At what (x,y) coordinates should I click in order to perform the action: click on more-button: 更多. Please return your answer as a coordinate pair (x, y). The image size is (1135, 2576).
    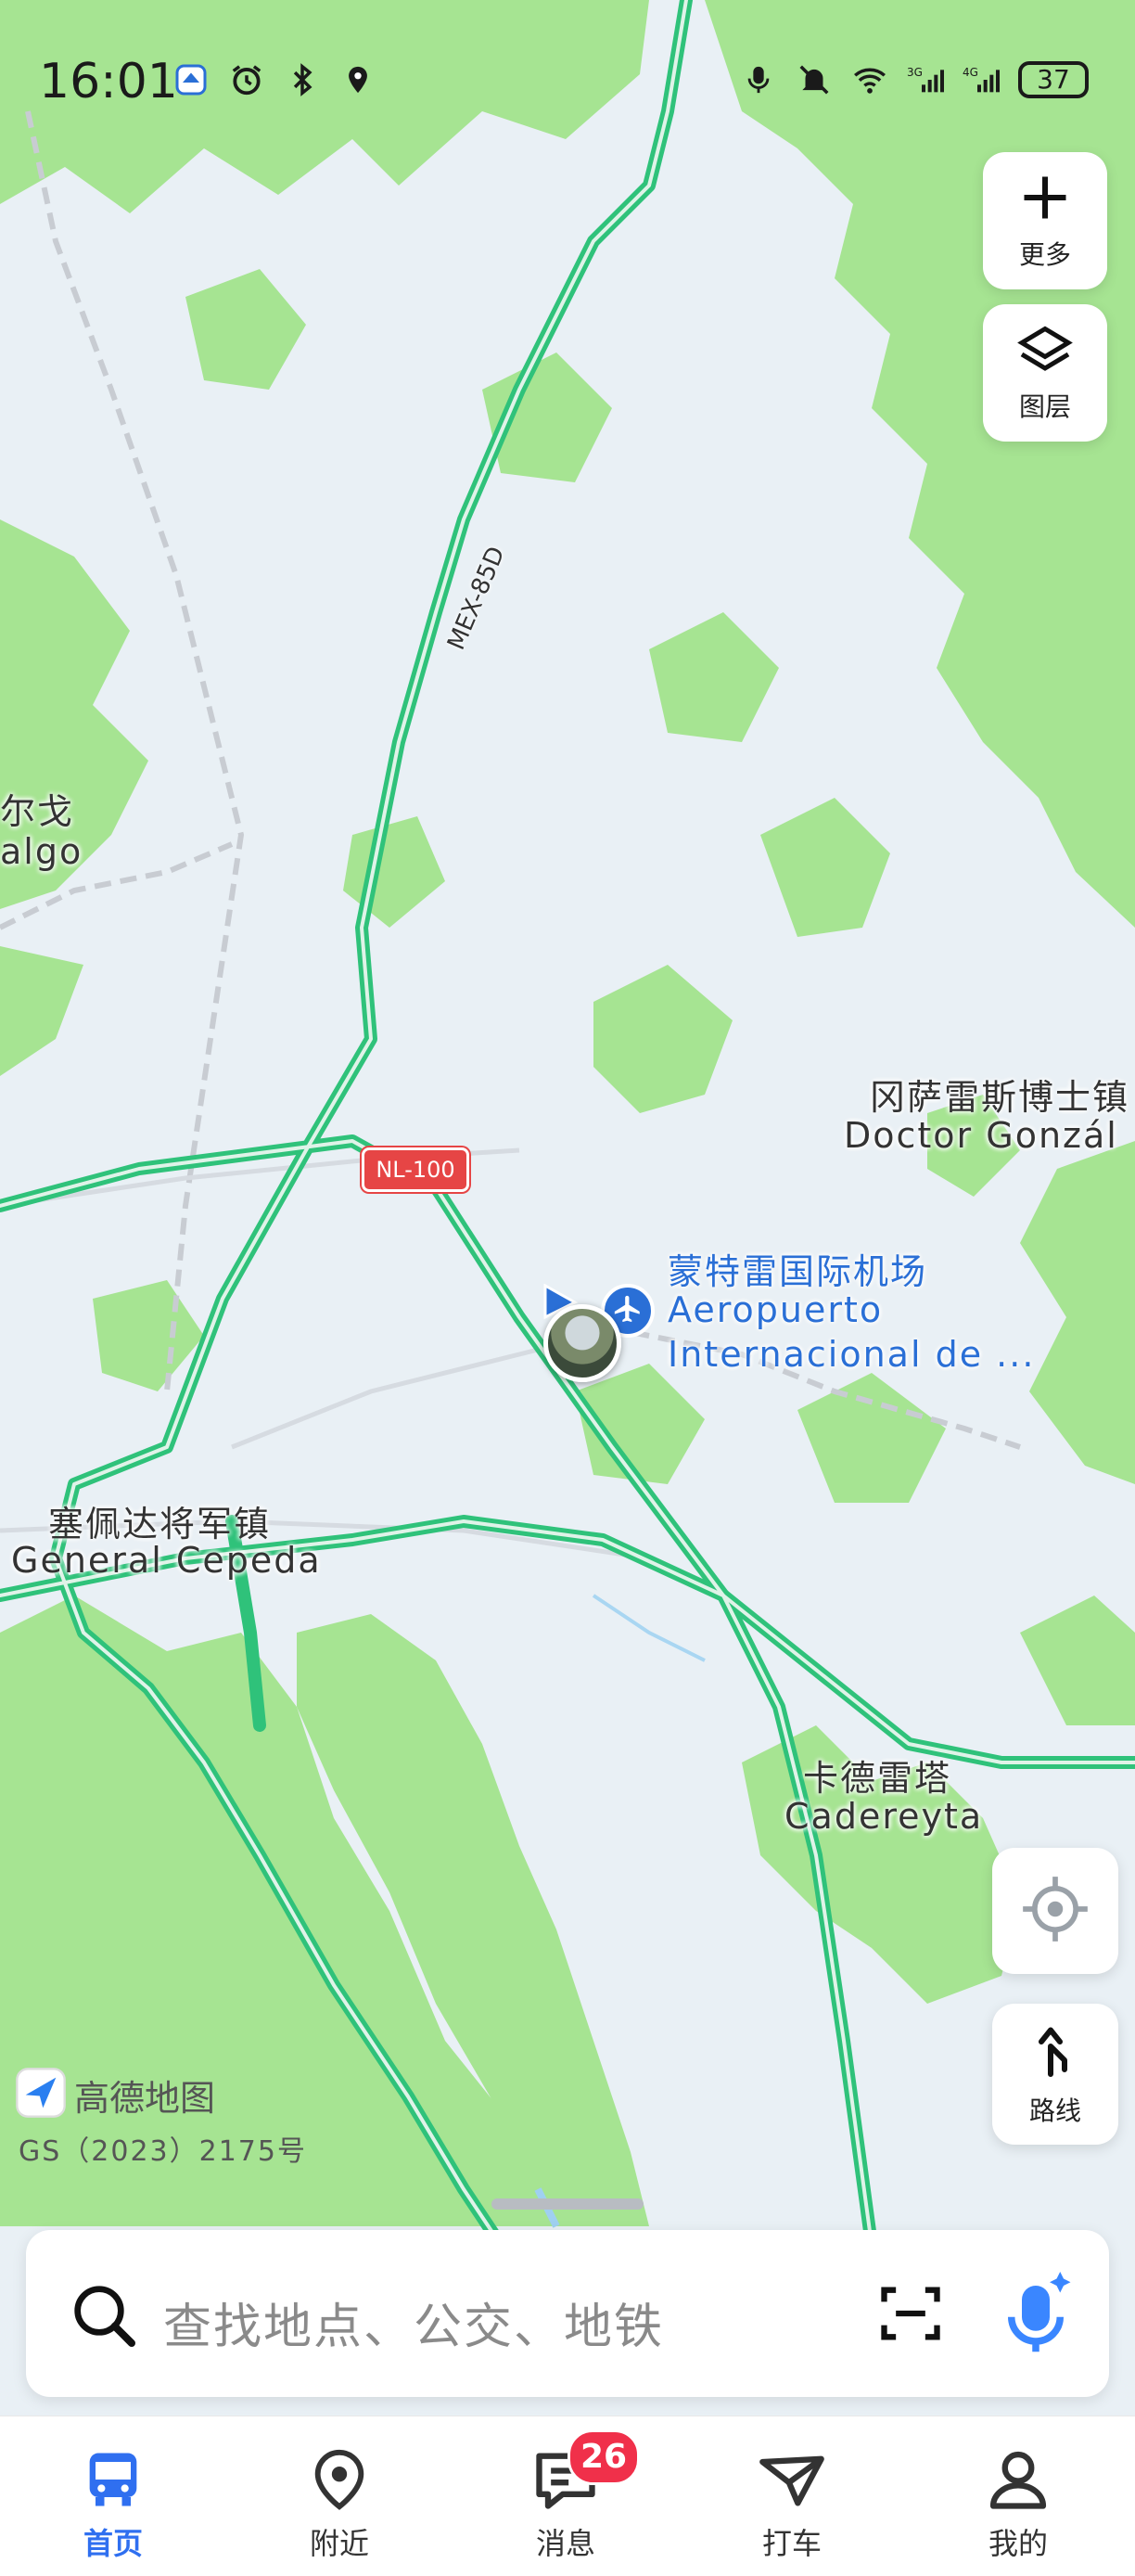
    Looking at the image, I should click on (1045, 220).